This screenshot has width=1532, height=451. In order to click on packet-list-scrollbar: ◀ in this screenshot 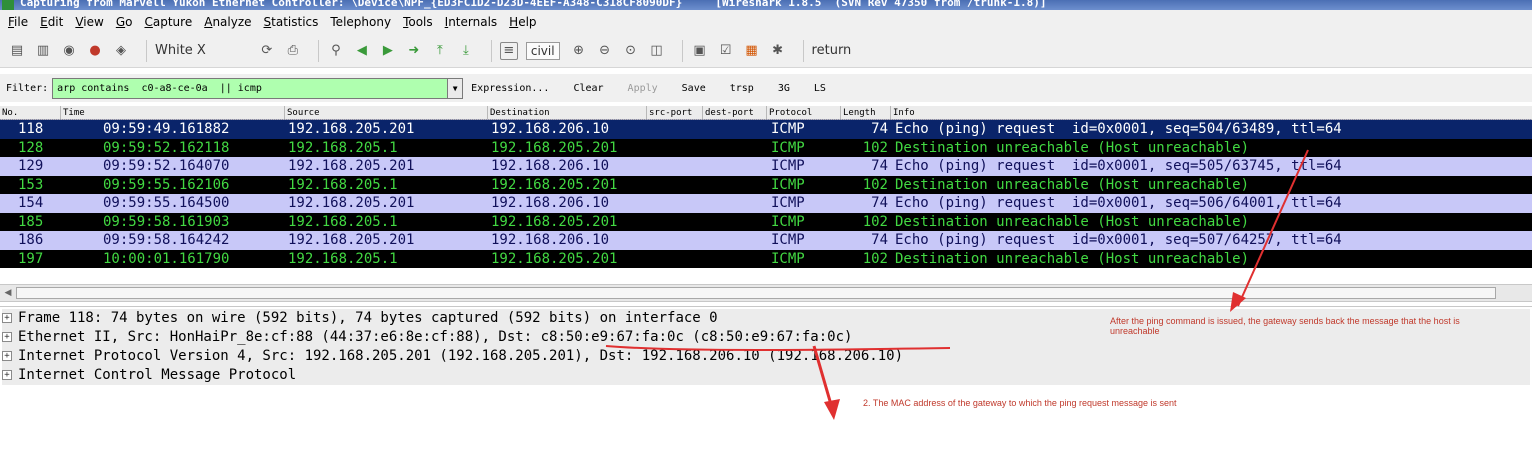, I will do `click(766, 293)`.